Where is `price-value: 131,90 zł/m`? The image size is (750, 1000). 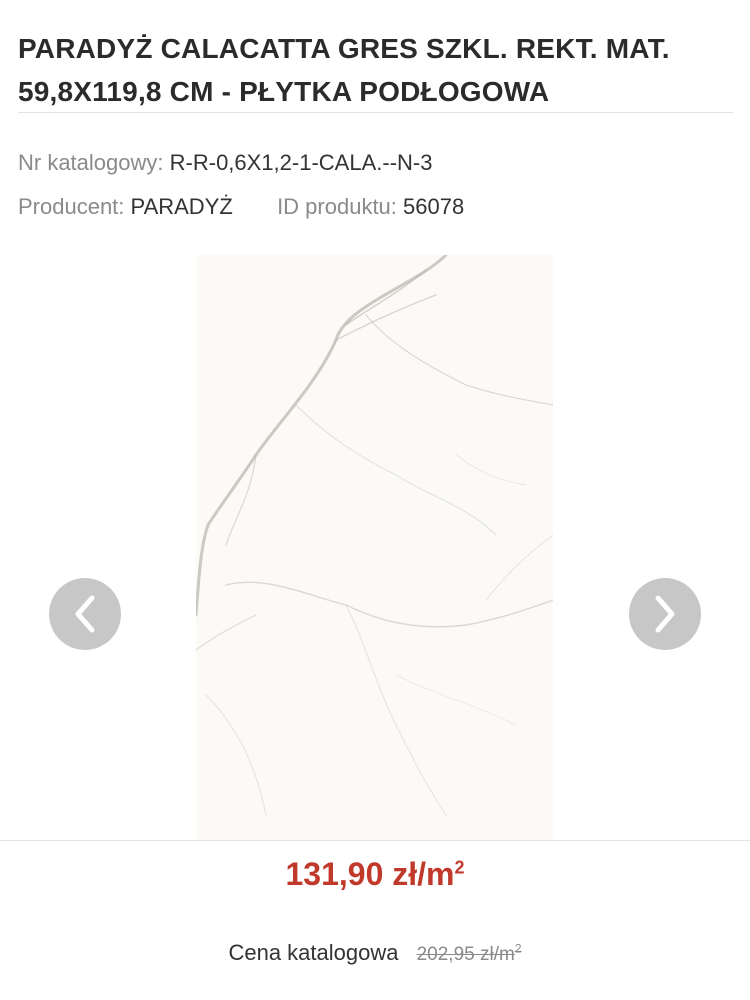 price-value: 131,90 zł/m is located at coordinates (370, 874).